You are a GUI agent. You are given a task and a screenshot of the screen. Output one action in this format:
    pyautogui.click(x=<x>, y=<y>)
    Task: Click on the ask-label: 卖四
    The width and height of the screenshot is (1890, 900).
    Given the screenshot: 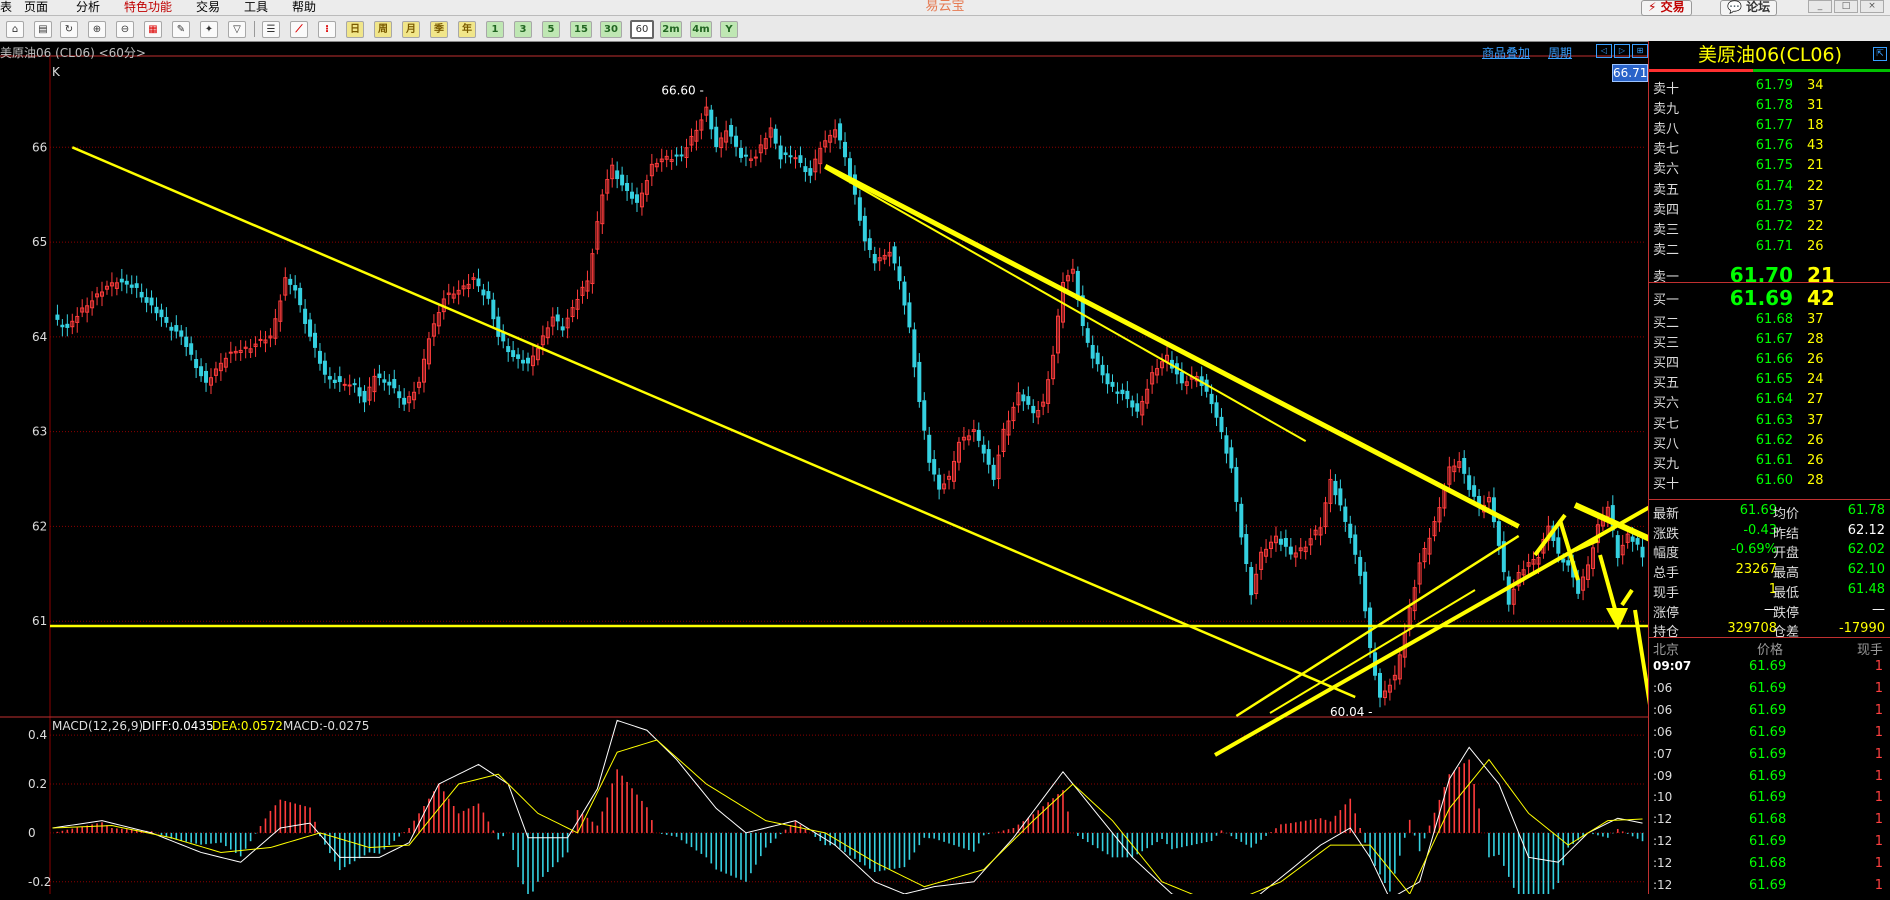 What is the action you would take?
    pyautogui.click(x=1666, y=210)
    